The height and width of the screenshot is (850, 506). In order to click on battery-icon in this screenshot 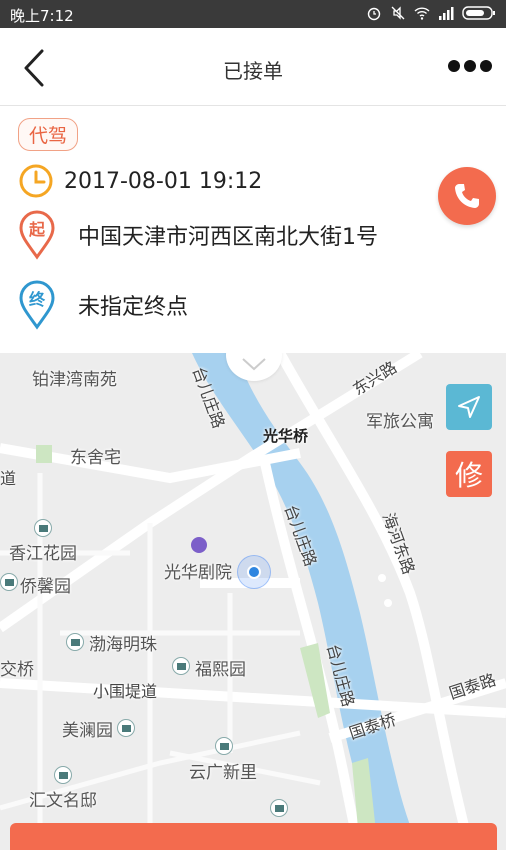, I will do `click(478, 13)`.